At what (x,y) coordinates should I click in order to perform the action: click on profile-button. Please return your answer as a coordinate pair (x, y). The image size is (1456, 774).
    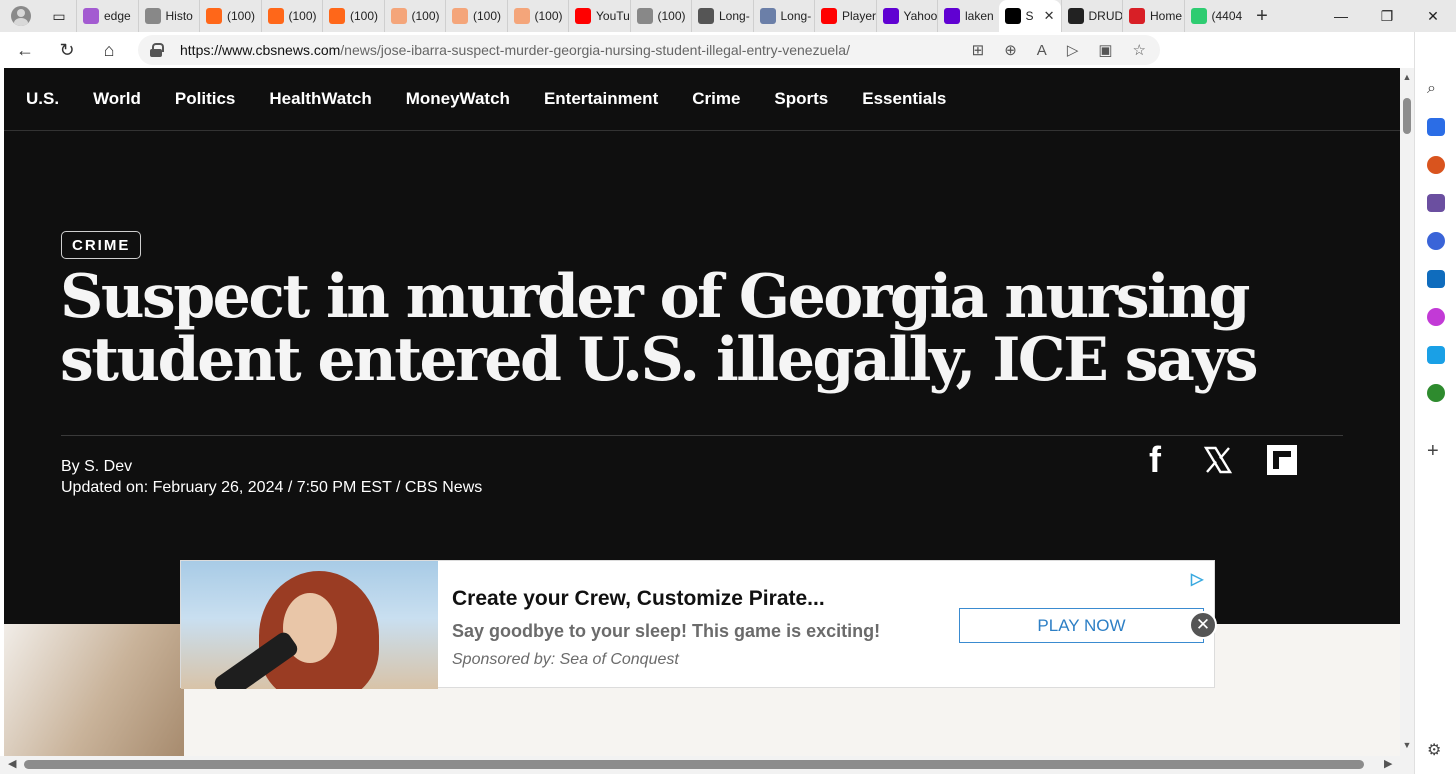
    Looking at the image, I should click on (21, 16).